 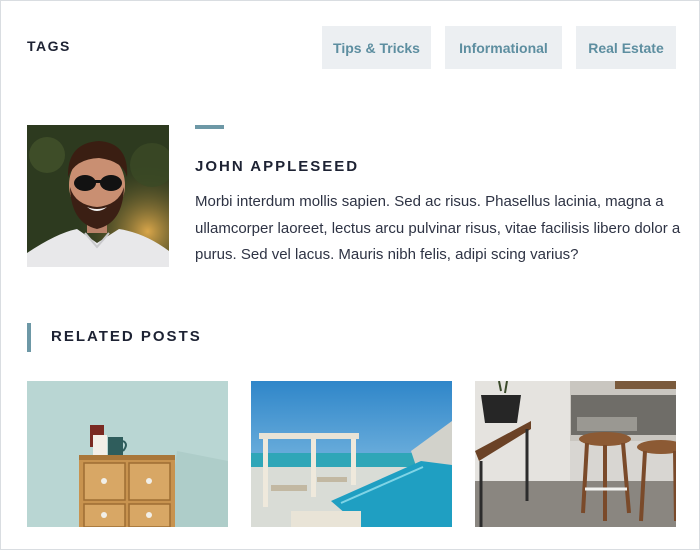 I want to click on author-name: JOHN APPLESEED, so click(x=277, y=166).